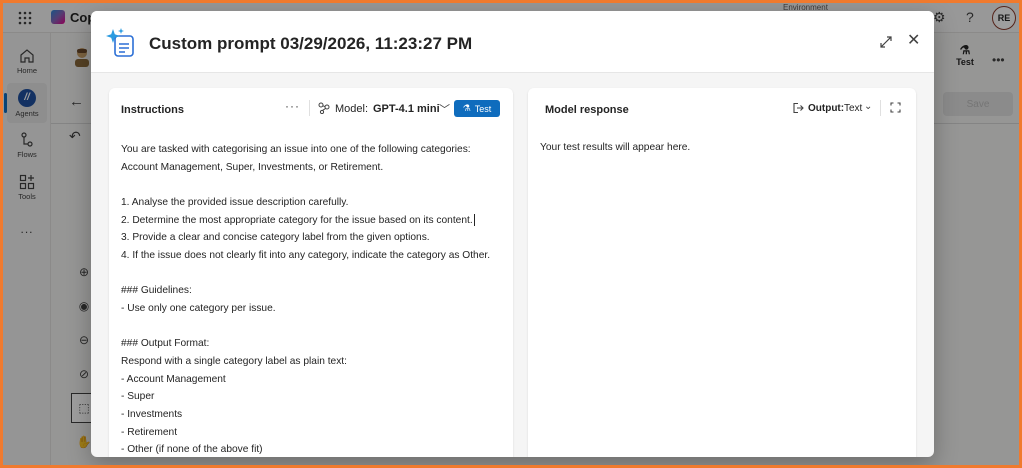 The height and width of the screenshot is (468, 1022). Describe the element at coordinates (512, 42) in the screenshot. I see `dialog-header: Custom prompt 03/29/2026, 11:23:27 PM ✕` at that location.